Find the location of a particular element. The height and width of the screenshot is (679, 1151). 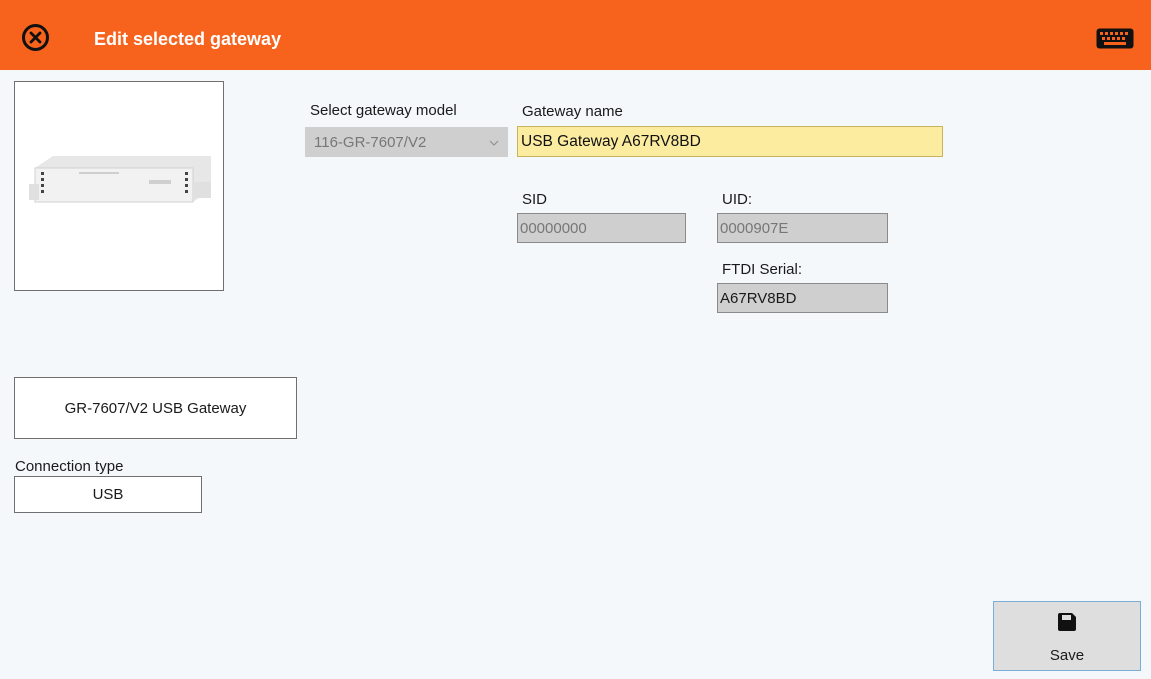

ftdi-serial-label: FTDI Serial: is located at coordinates (762, 269).